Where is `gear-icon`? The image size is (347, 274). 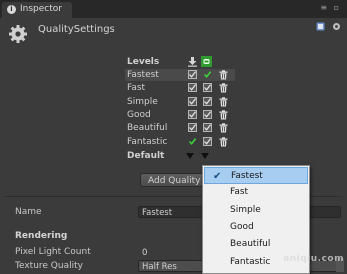 gear-icon is located at coordinates (18, 34).